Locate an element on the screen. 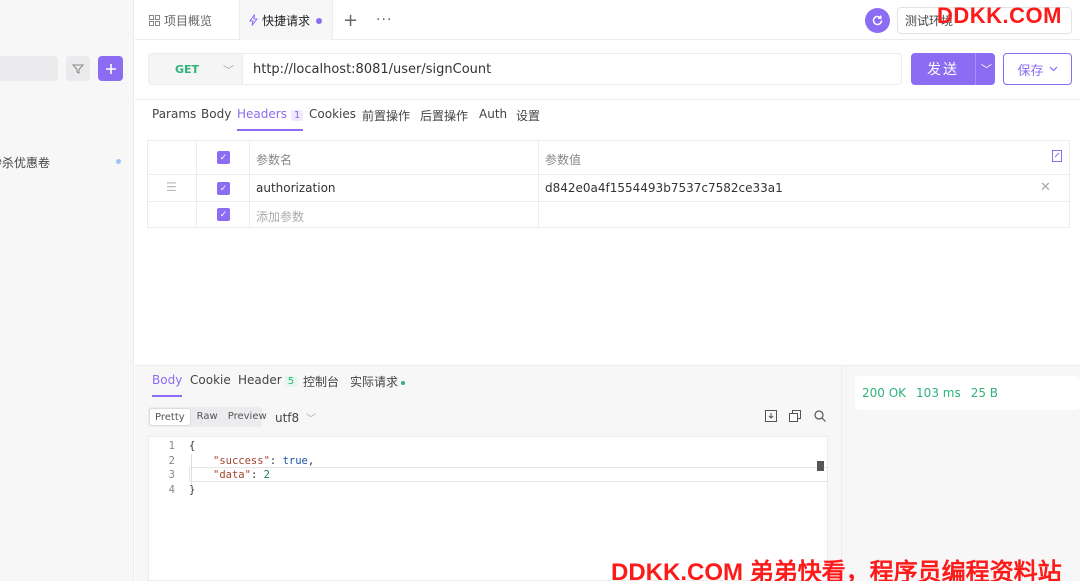  tab-overview: 项目概览 is located at coordinates (180, 20).